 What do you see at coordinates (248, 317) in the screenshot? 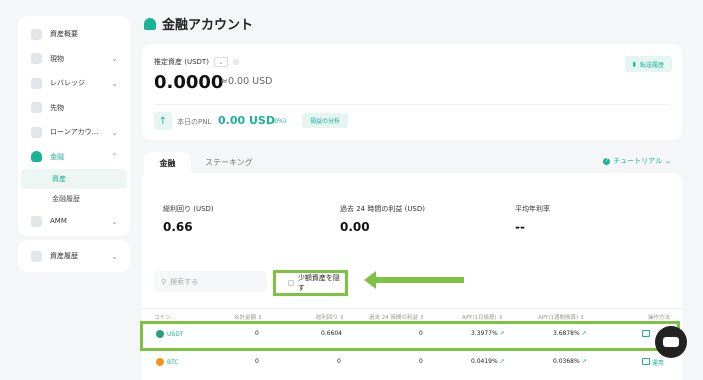
I see `header-total: 合計金額 ⇕` at bounding box center [248, 317].